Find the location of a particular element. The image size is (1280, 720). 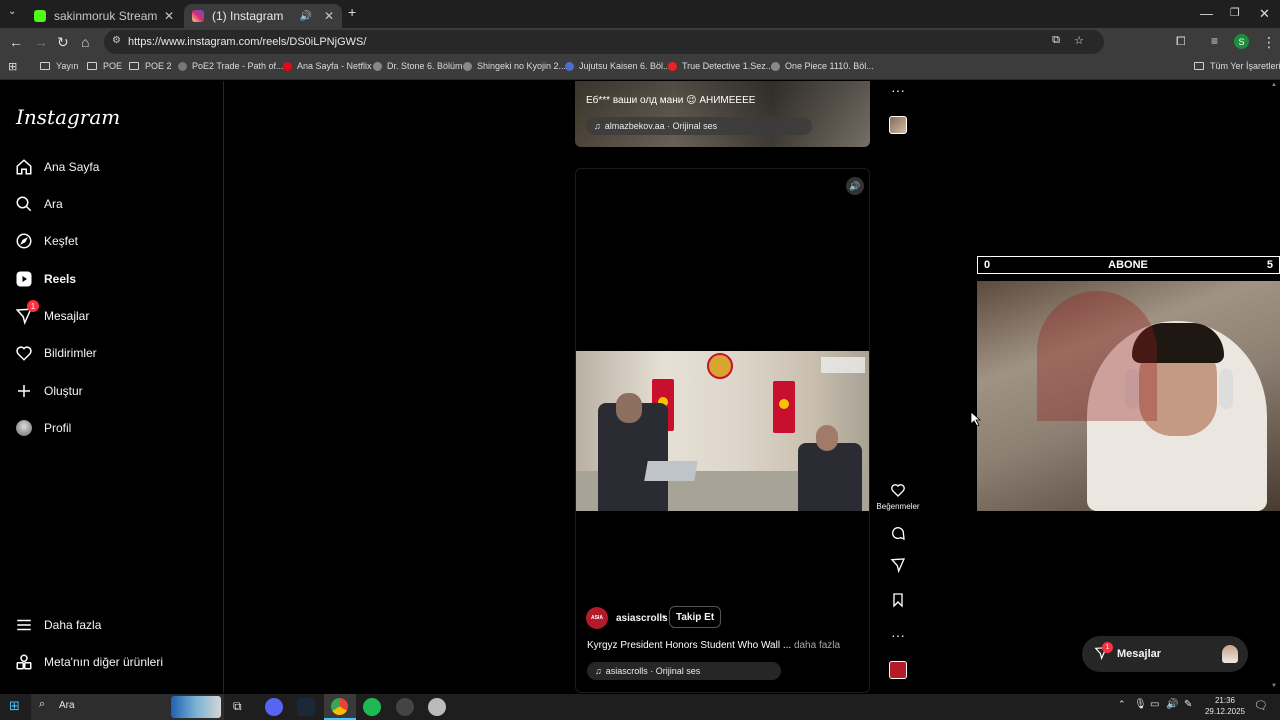

notifications-icon: 🗨 is located at coordinates (1261, 705).